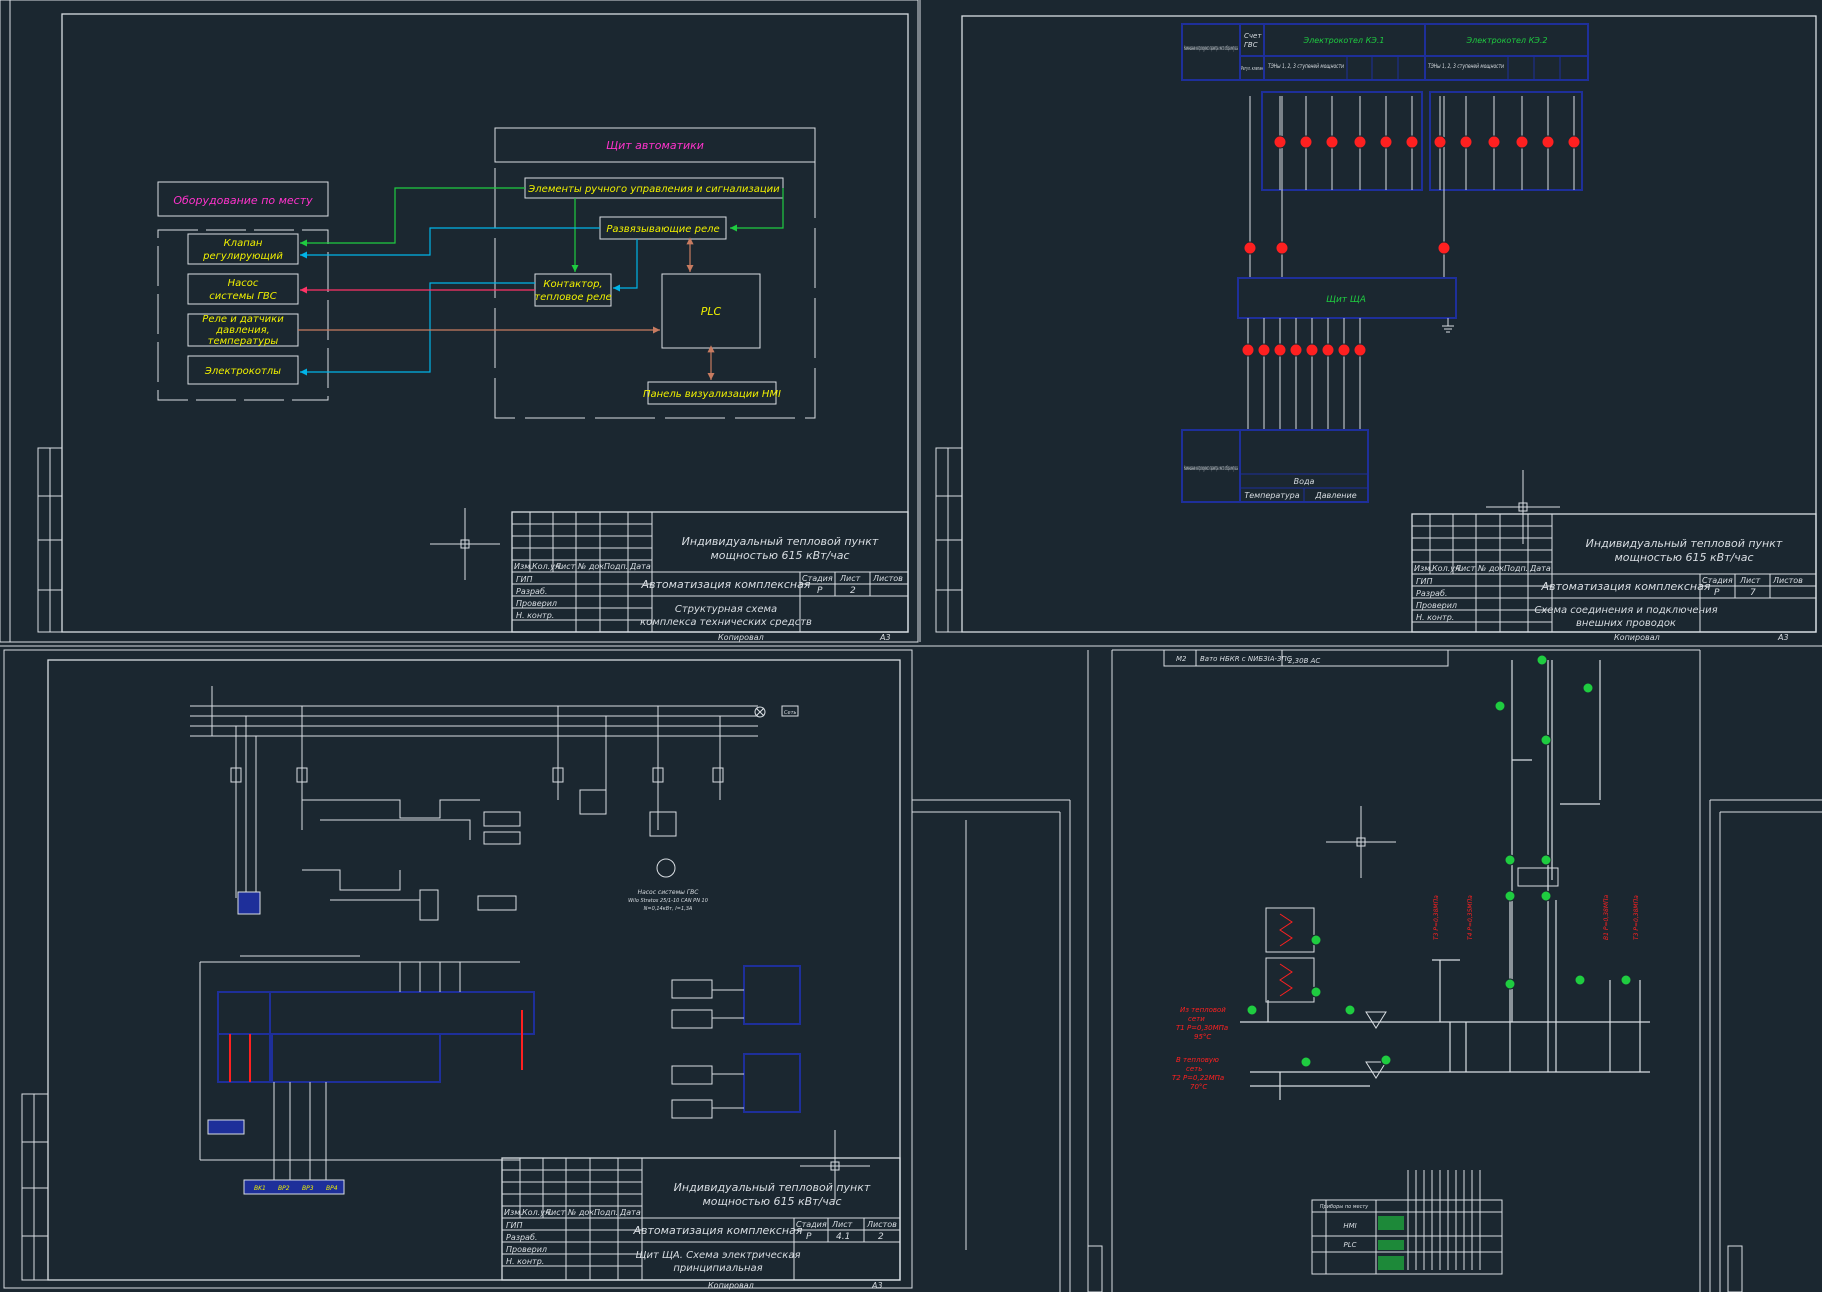 This screenshot has height=1292, width=1822. I want to click on local-equipment-label: Оборудование по месту, so click(243, 200).